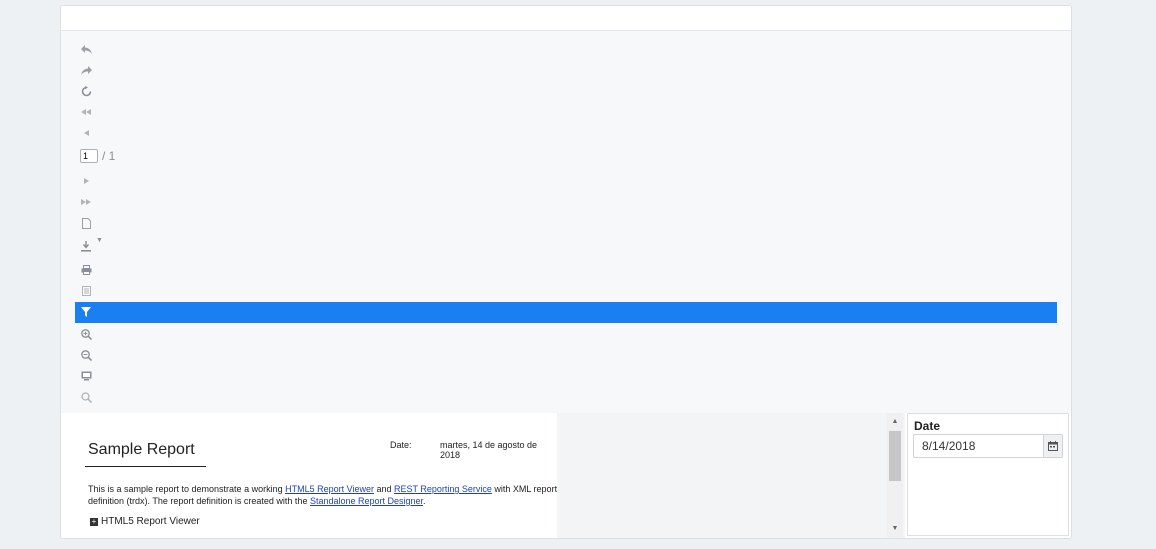 This screenshot has width=1156, height=549. Describe the element at coordinates (988, 446) in the screenshot. I see `date-parameter-field: 8/14/2018` at that location.